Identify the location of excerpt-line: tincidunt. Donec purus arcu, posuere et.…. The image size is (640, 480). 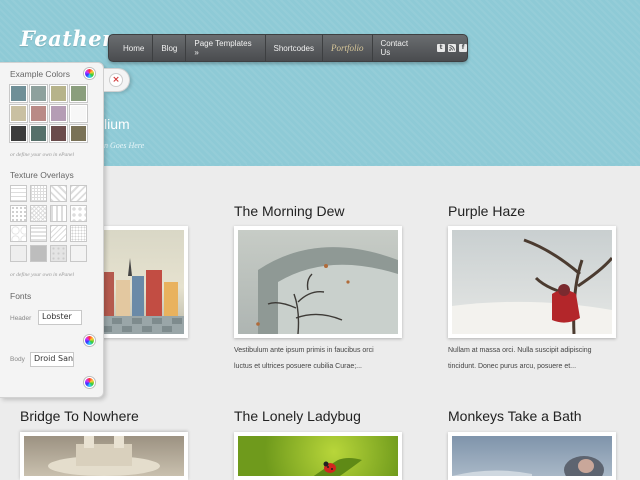
(512, 366).